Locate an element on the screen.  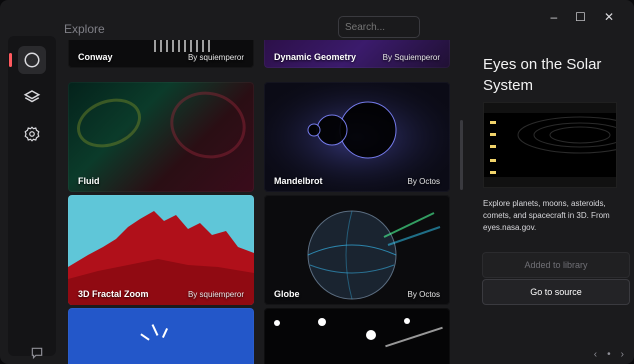
rail-library-button is located at coordinates (32, 97).